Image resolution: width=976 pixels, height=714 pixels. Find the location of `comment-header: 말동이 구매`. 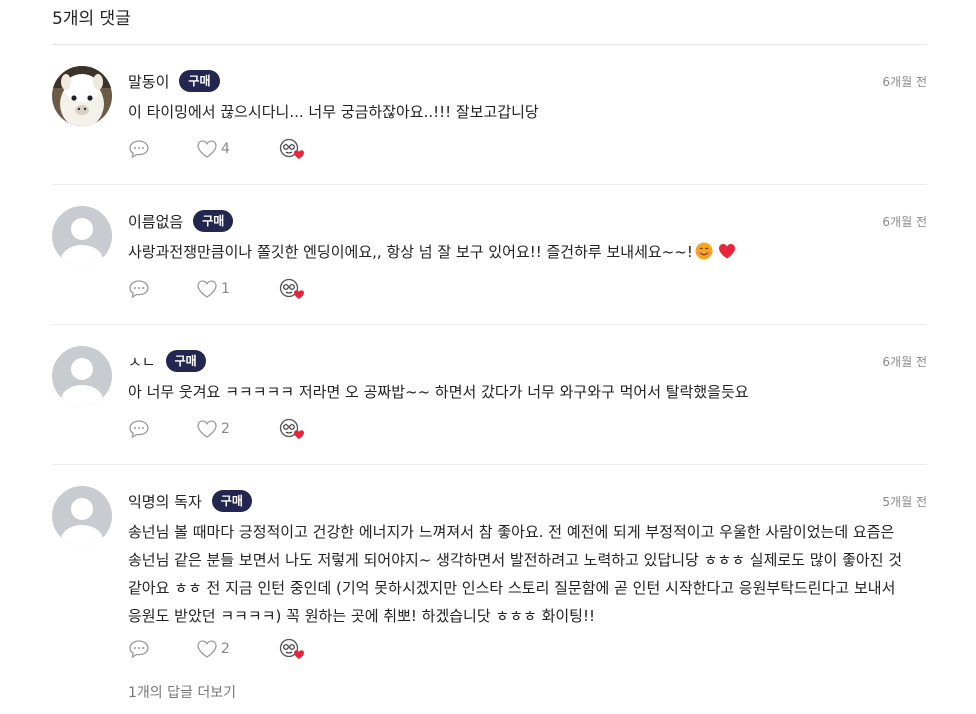

comment-header: 말동이 구매 is located at coordinates (174, 81).